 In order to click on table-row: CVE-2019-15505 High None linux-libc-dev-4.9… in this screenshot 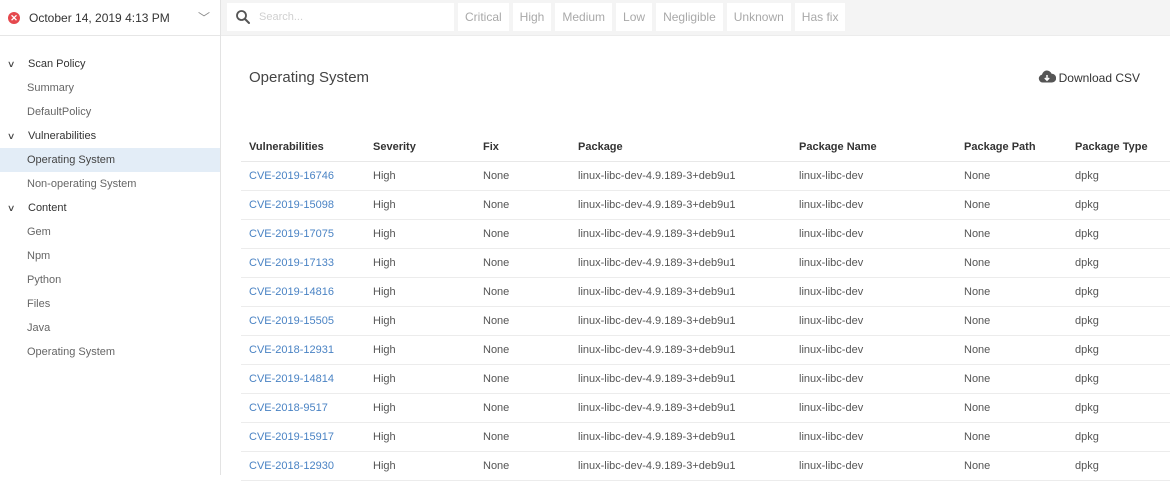, I will do `click(705, 321)`.